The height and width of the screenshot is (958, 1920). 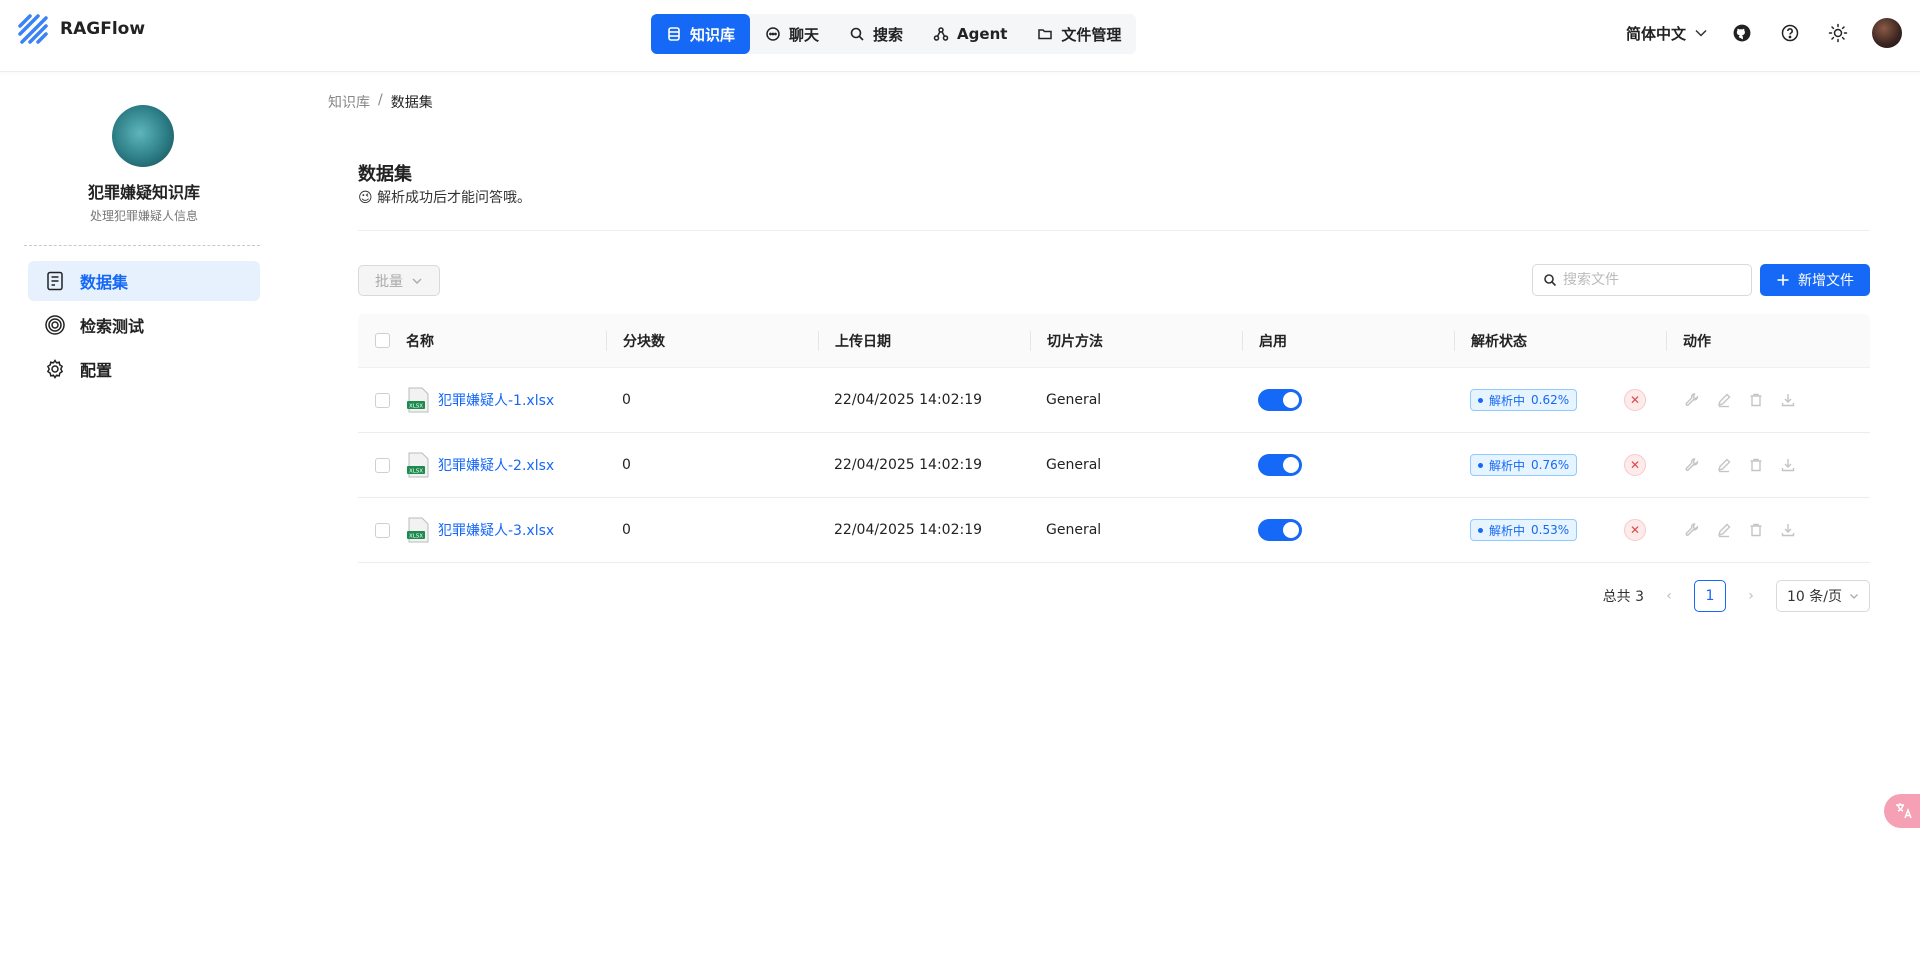 I want to click on top-header: RAGFlow 知识库 聊天 搜索 Agent 文件管理 简体中文, so click(x=960, y=36).